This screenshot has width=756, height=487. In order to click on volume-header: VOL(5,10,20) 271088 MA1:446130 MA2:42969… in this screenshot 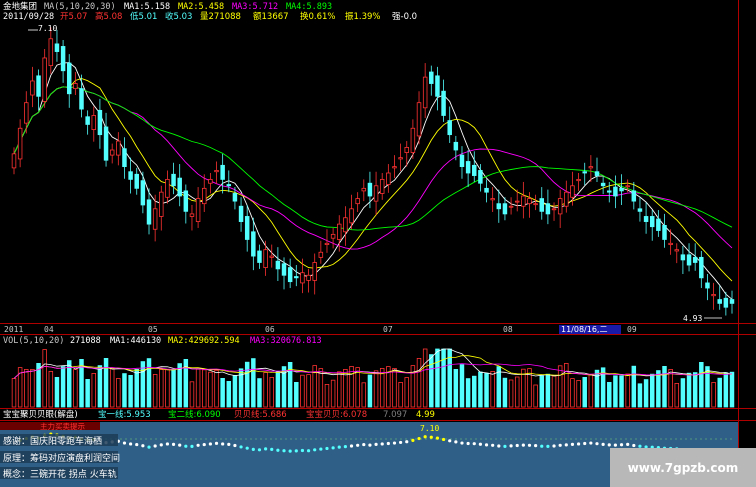, I will do `click(162, 341)`.